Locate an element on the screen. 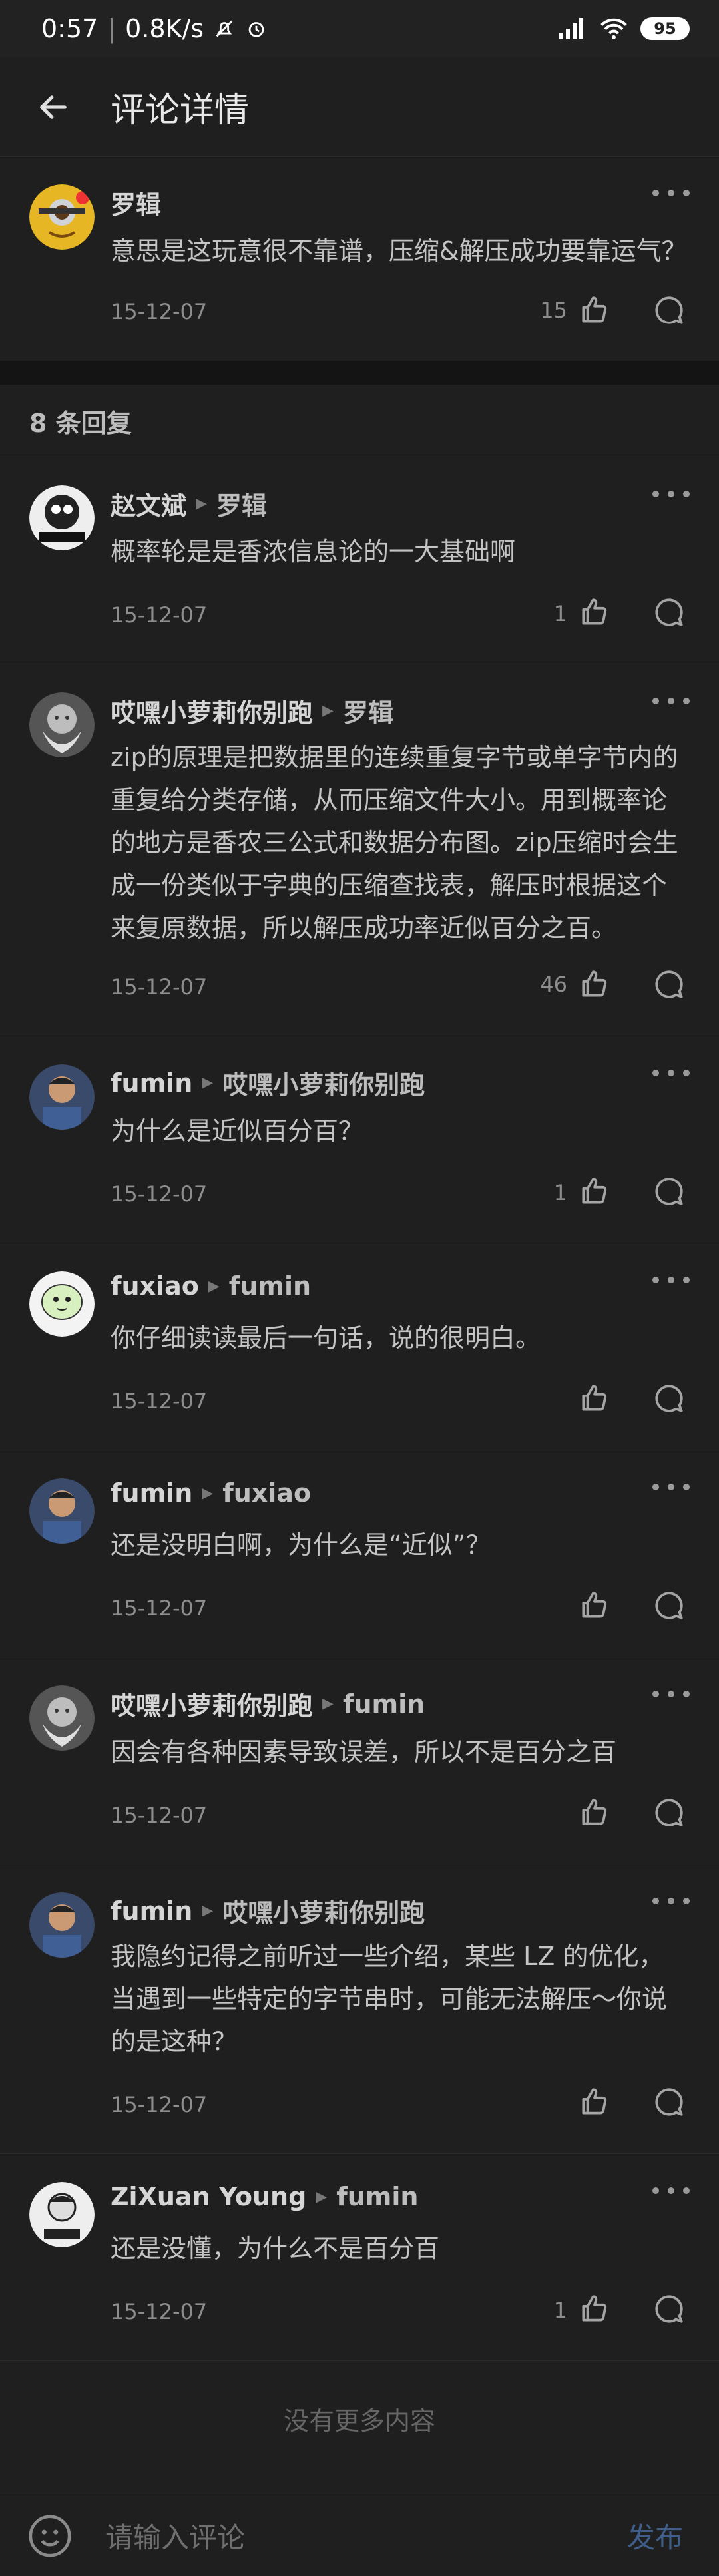 This screenshot has width=719, height=2576. reply-content: 为什么是近似百分百？ is located at coordinates (238, 1131).